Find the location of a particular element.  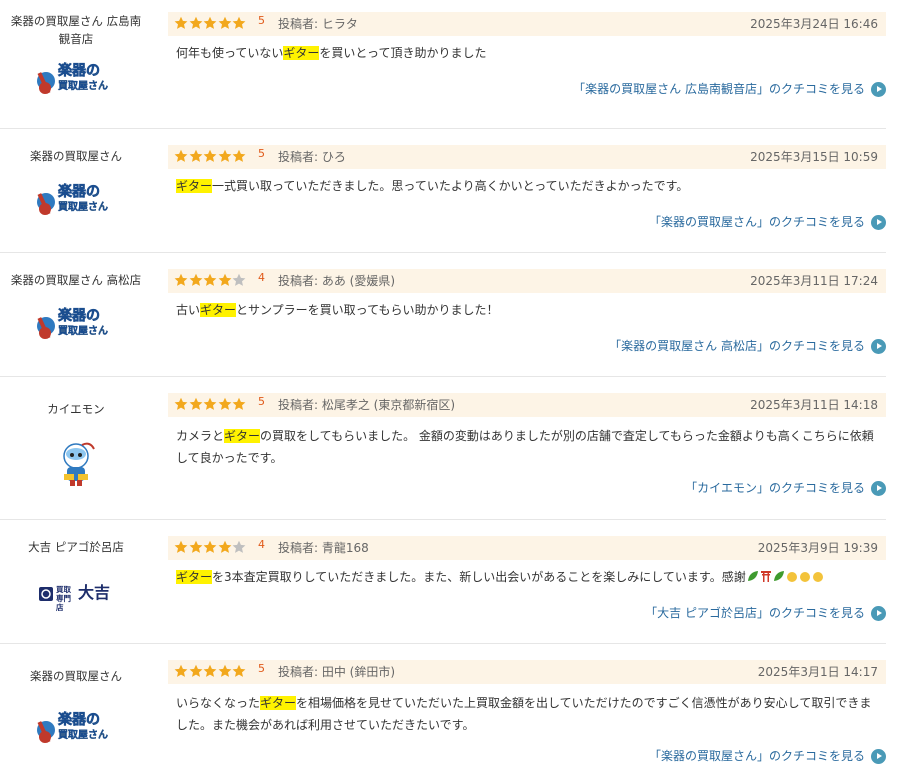

view-reviews-link: 「楽器の買取屋さん 高松店」のクチコミを見る is located at coordinates (747, 345).